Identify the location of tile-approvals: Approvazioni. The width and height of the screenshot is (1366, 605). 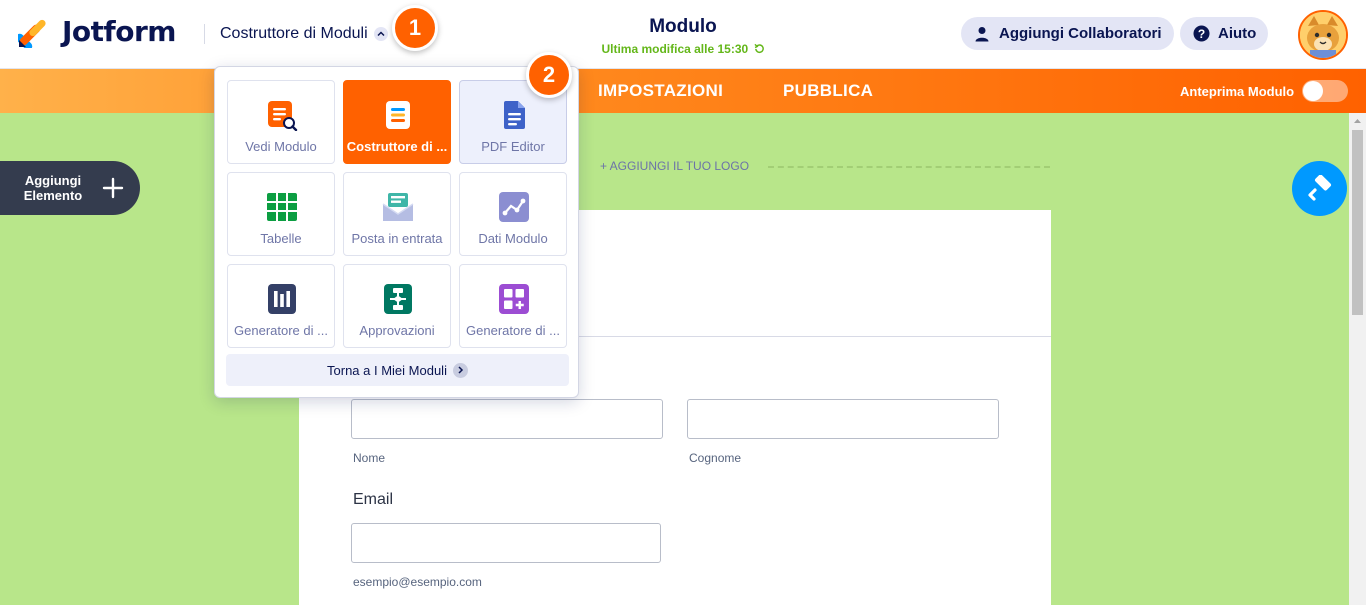
(397, 306).